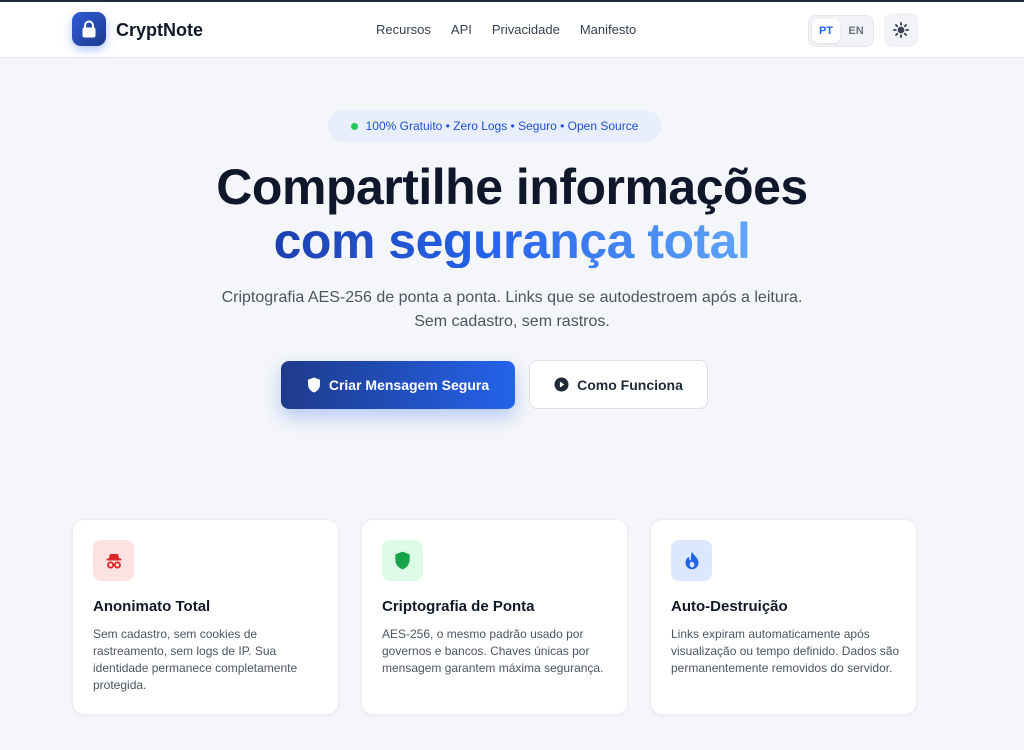  Describe the element at coordinates (512, 187) in the screenshot. I see `hero-title-line1: Compartilhe informações` at that location.